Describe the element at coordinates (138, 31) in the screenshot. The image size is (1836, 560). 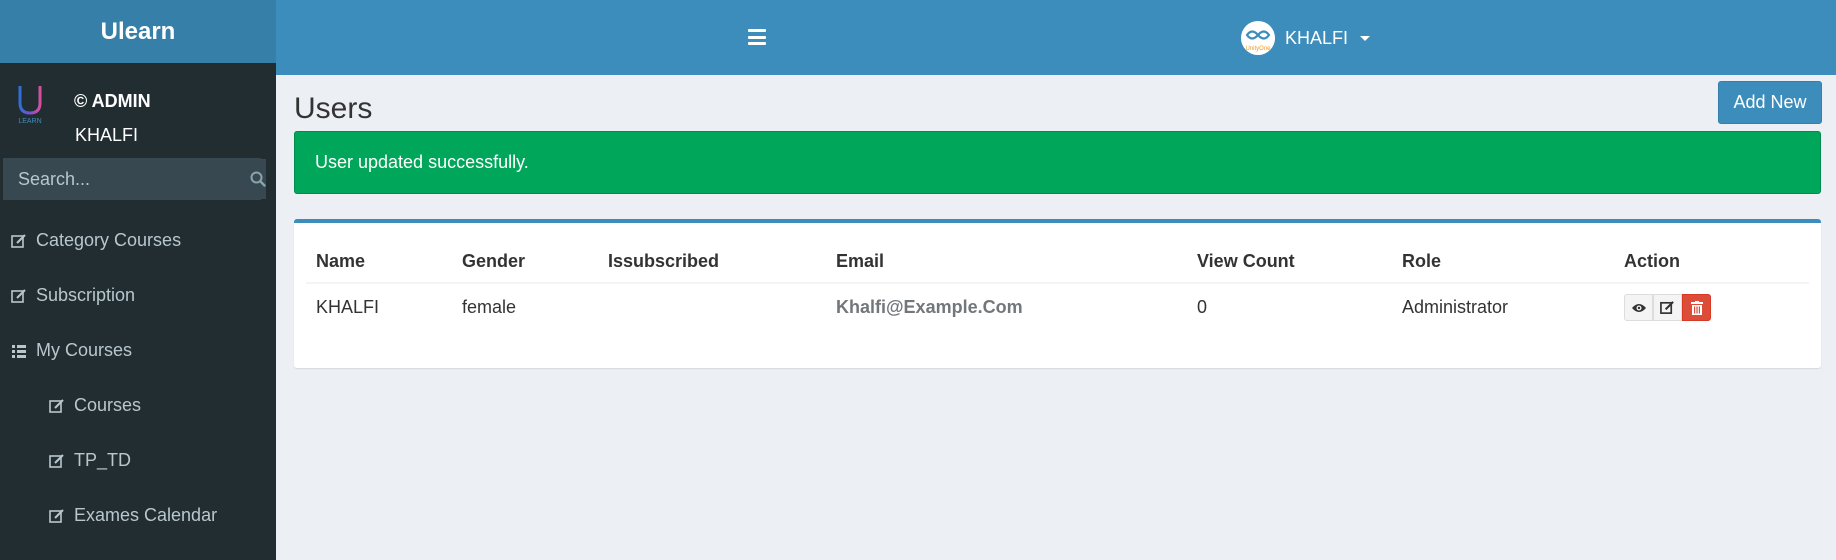
I see `app-brand: Ulearn` at that location.